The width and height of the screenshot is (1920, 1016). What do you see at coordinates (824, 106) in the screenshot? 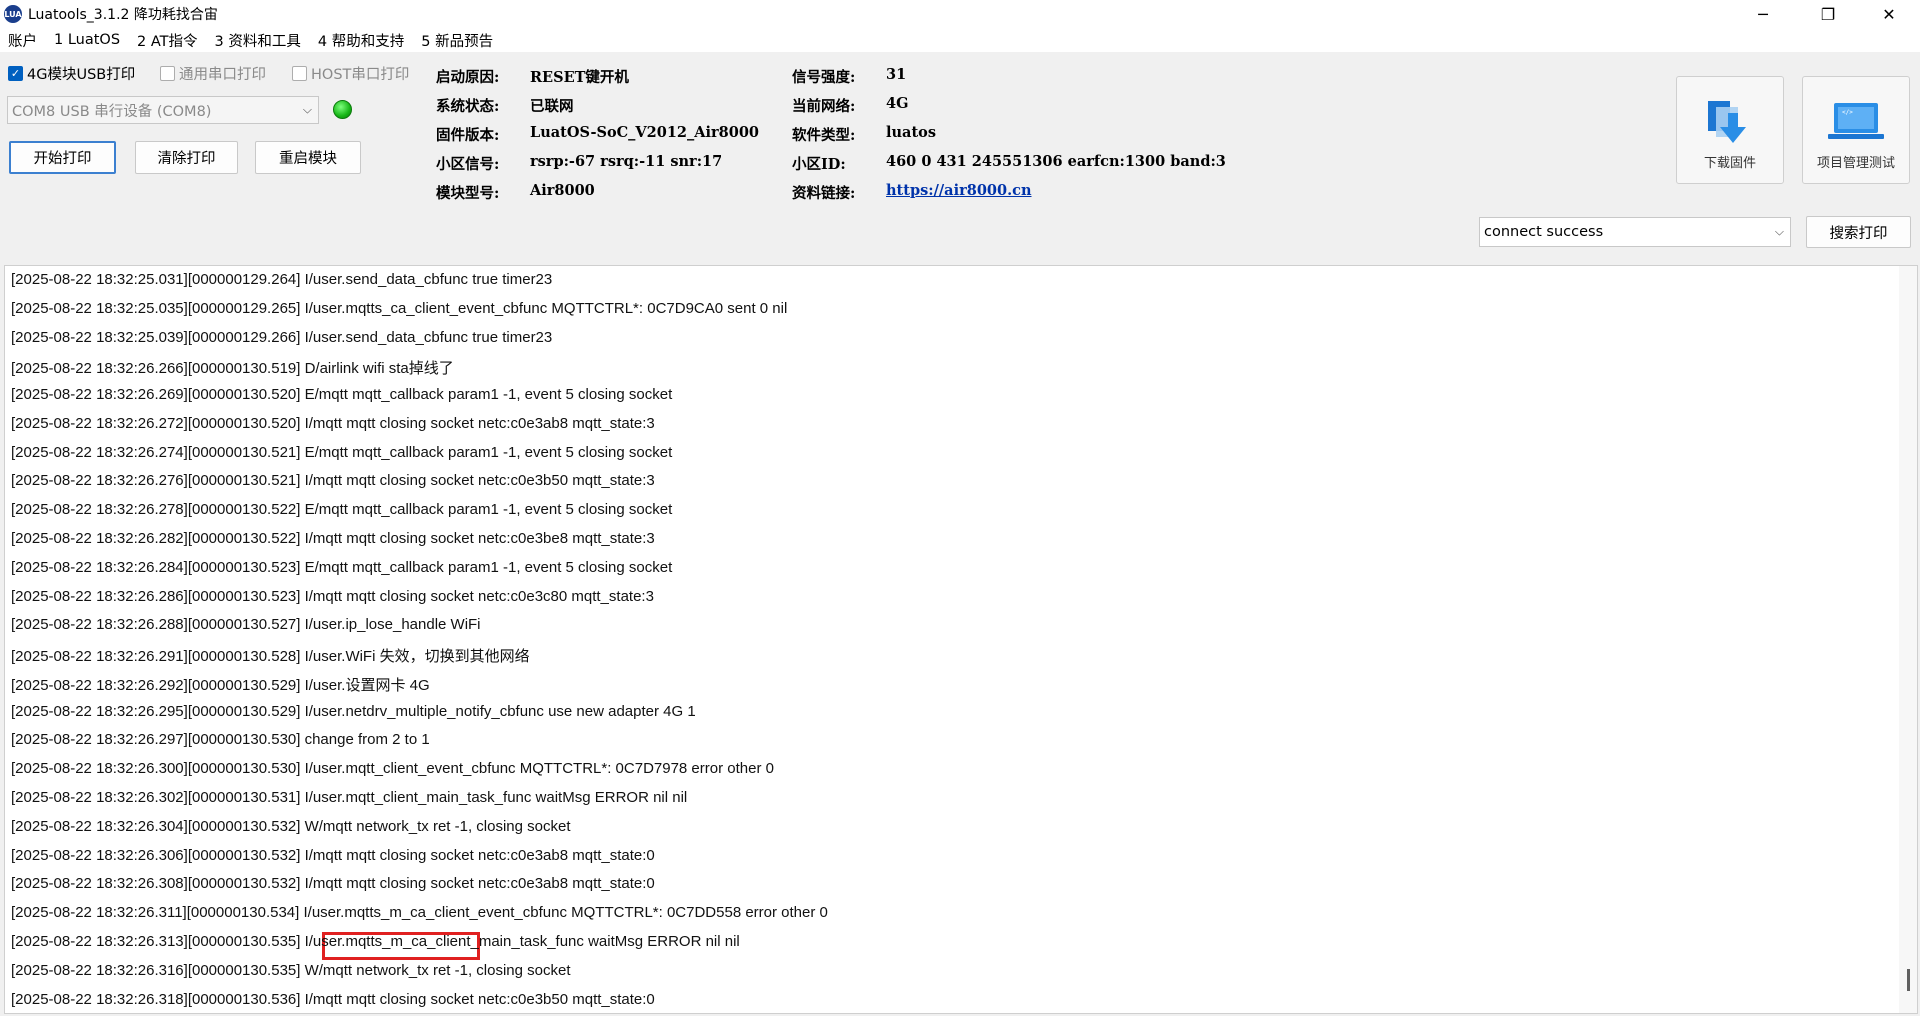
I see `info-label: 当前网络:` at bounding box center [824, 106].